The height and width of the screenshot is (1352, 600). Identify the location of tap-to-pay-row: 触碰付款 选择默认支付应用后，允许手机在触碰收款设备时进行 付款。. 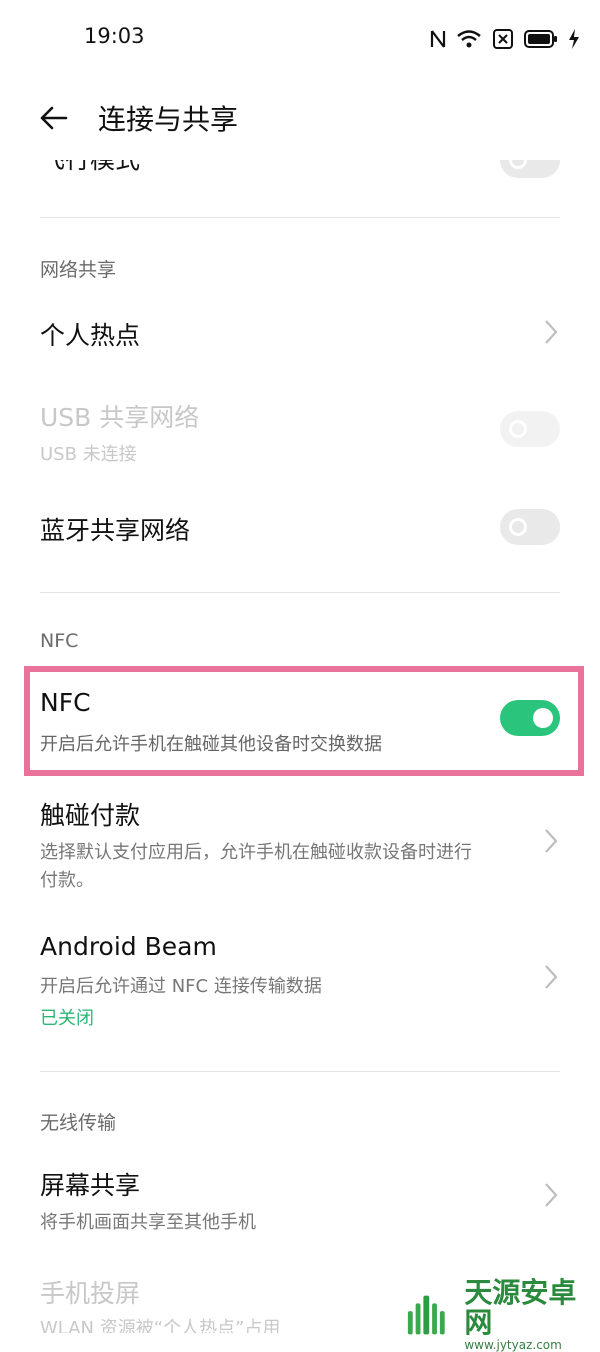
(300, 842).